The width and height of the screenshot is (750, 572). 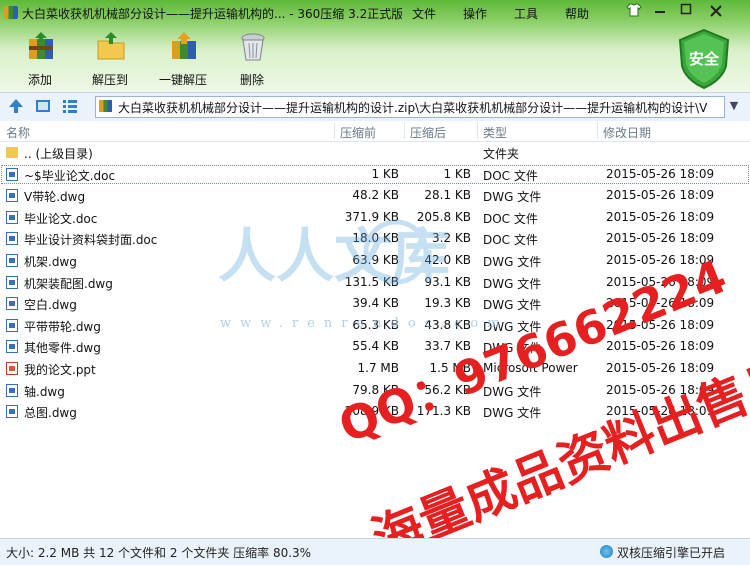 What do you see at coordinates (58, 154) in the screenshot?
I see `file-name: .. (上级目录)` at bounding box center [58, 154].